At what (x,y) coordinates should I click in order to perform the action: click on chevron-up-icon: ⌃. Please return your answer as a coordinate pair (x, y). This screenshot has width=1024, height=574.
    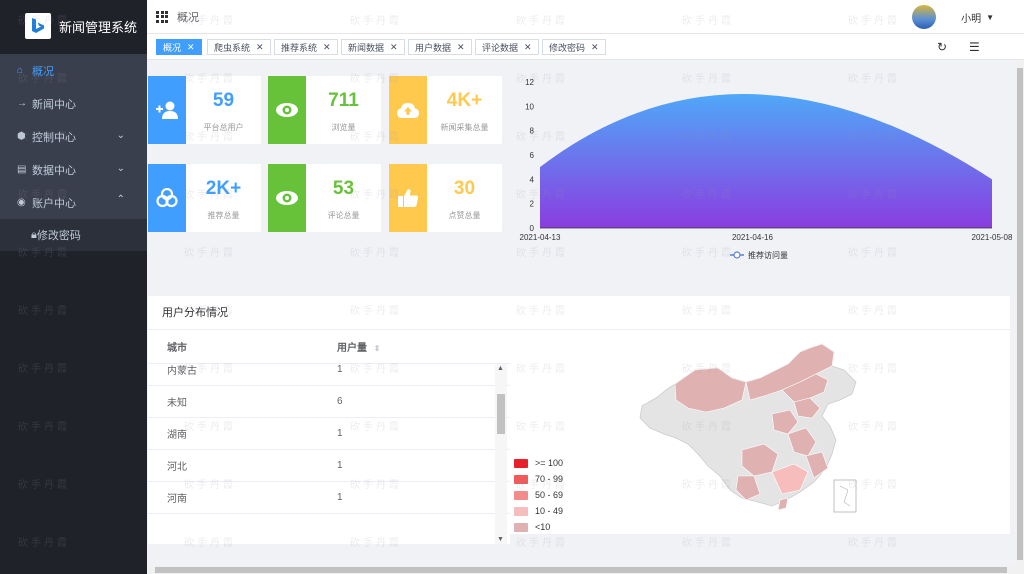
    Looking at the image, I should click on (120, 199).